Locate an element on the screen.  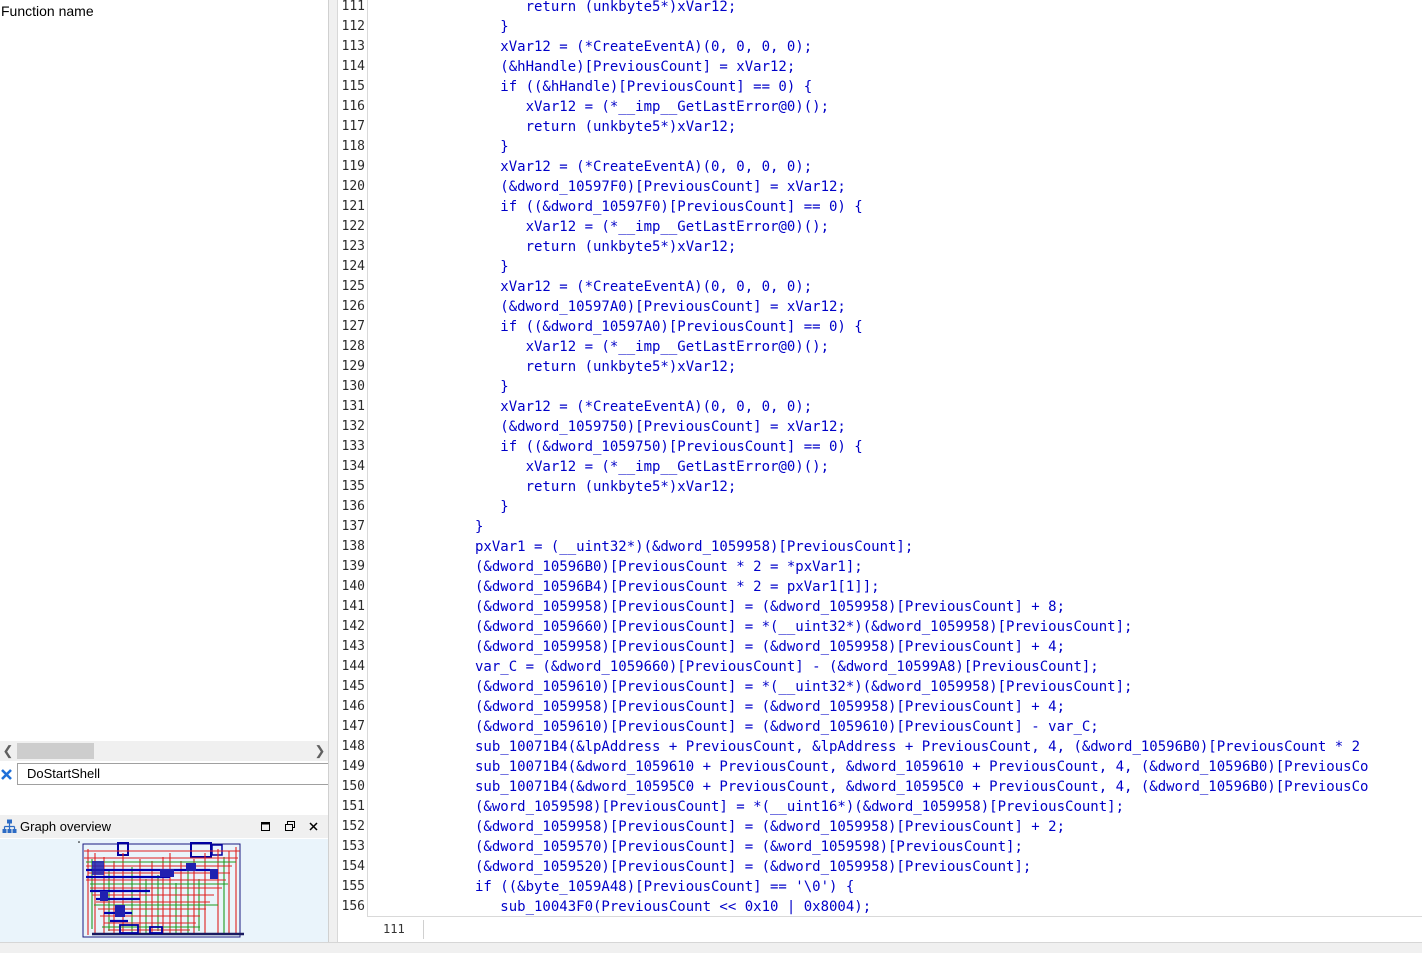
line-number: 151 is located at coordinates (353, 806).